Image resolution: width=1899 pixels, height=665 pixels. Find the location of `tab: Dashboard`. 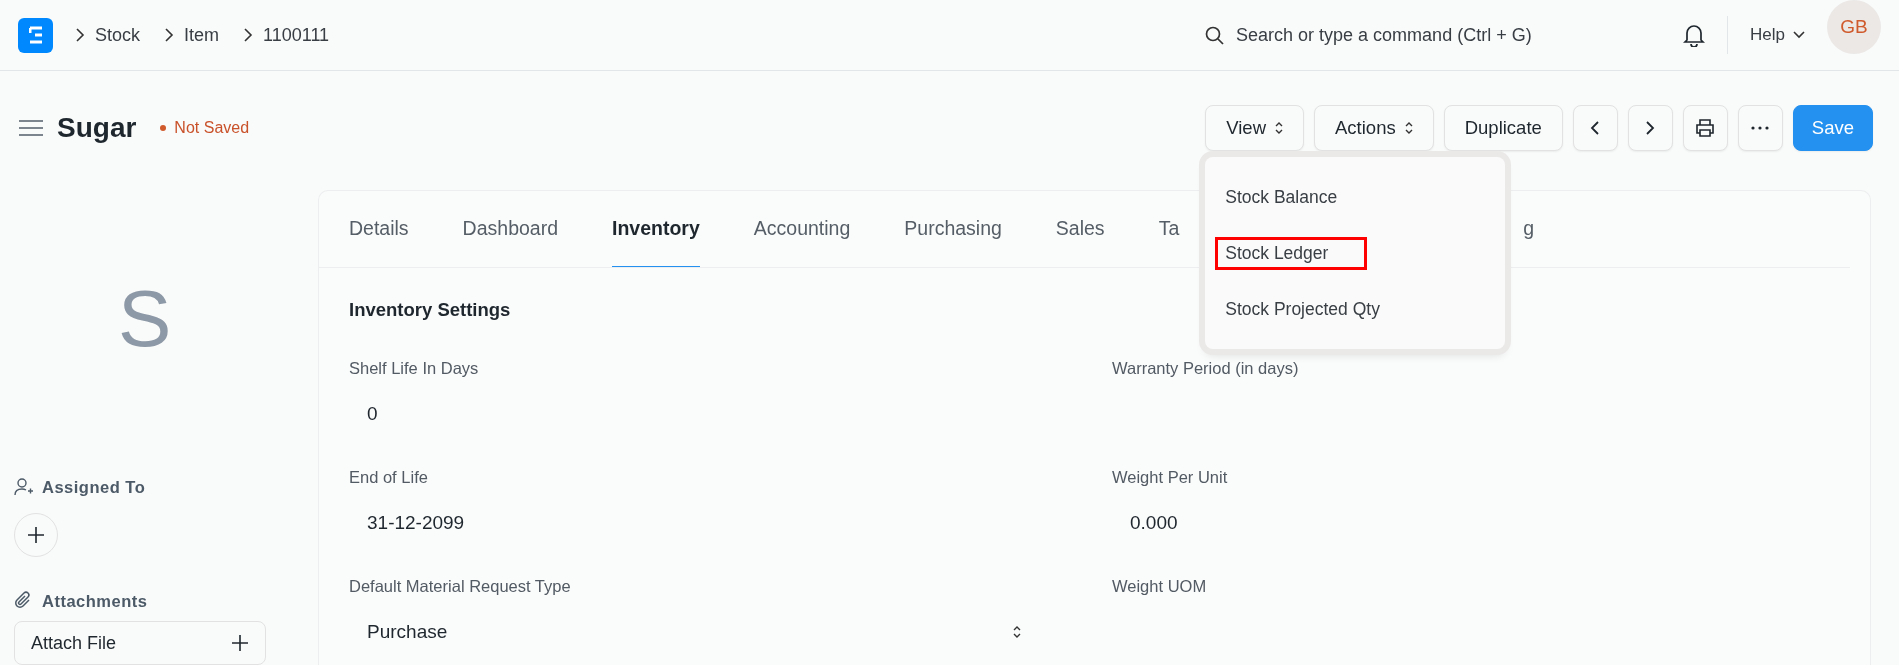

tab: Dashboard is located at coordinates (510, 242).